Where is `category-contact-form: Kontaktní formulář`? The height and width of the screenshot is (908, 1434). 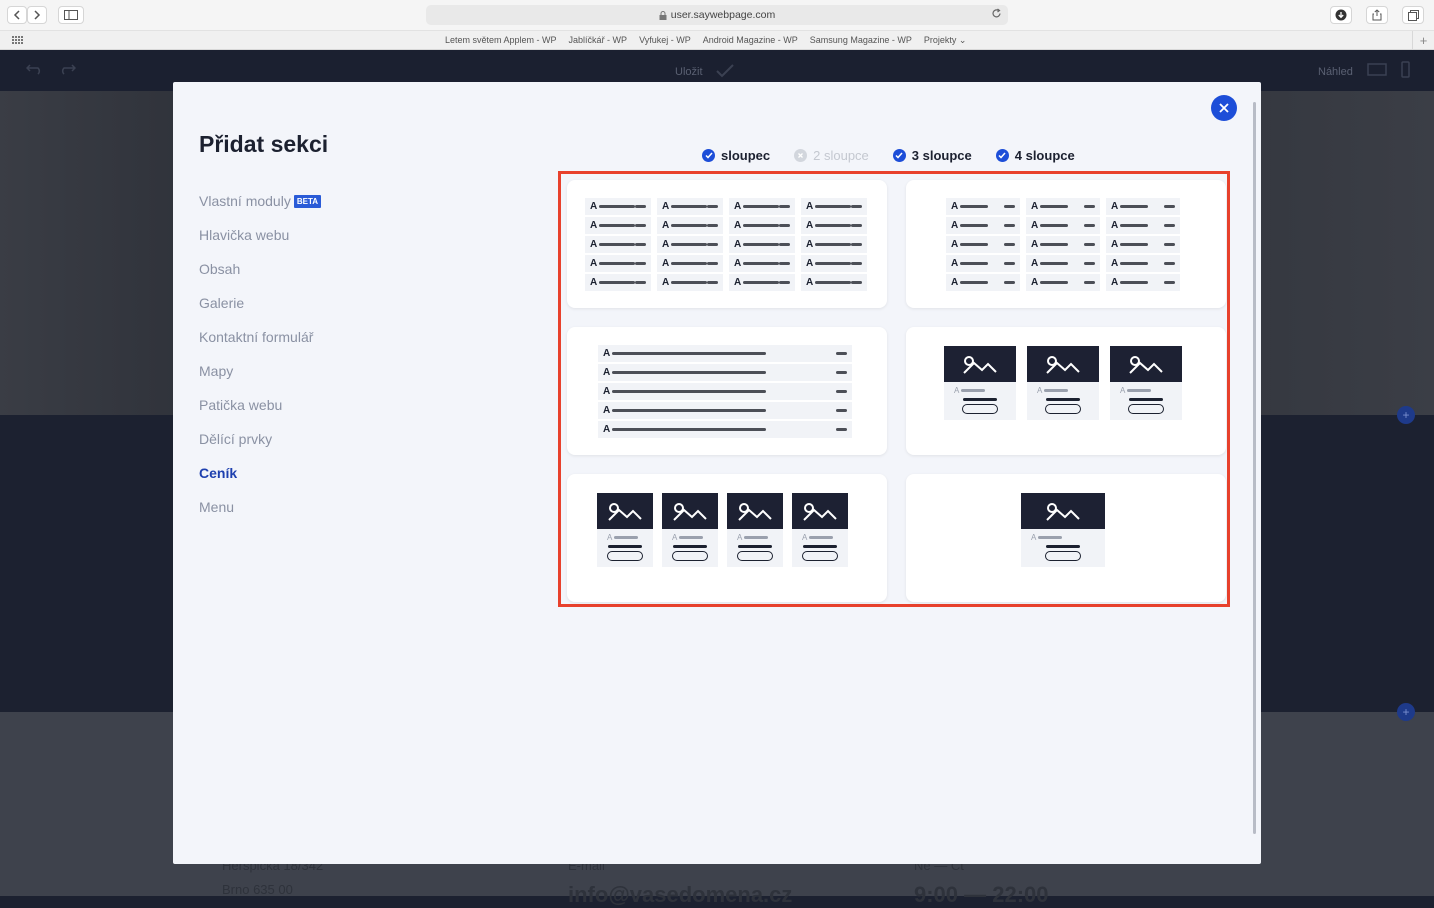
category-contact-form: Kontaktní formulář is located at coordinates (260, 337).